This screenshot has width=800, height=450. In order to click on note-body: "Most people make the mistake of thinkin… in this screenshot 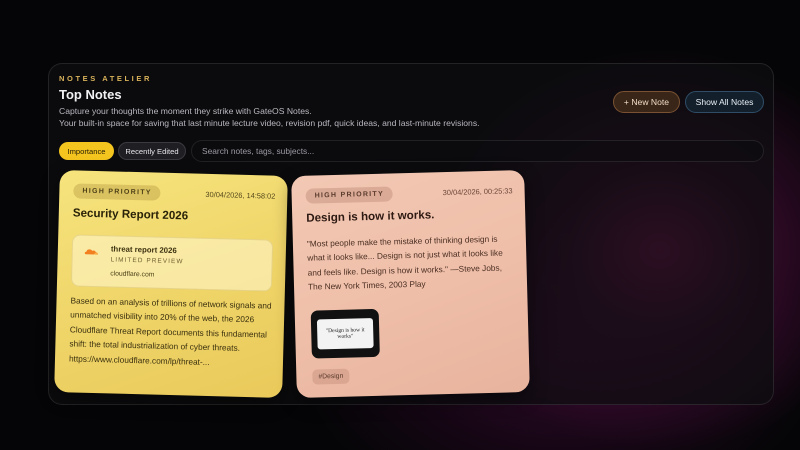, I will do `click(404, 262)`.